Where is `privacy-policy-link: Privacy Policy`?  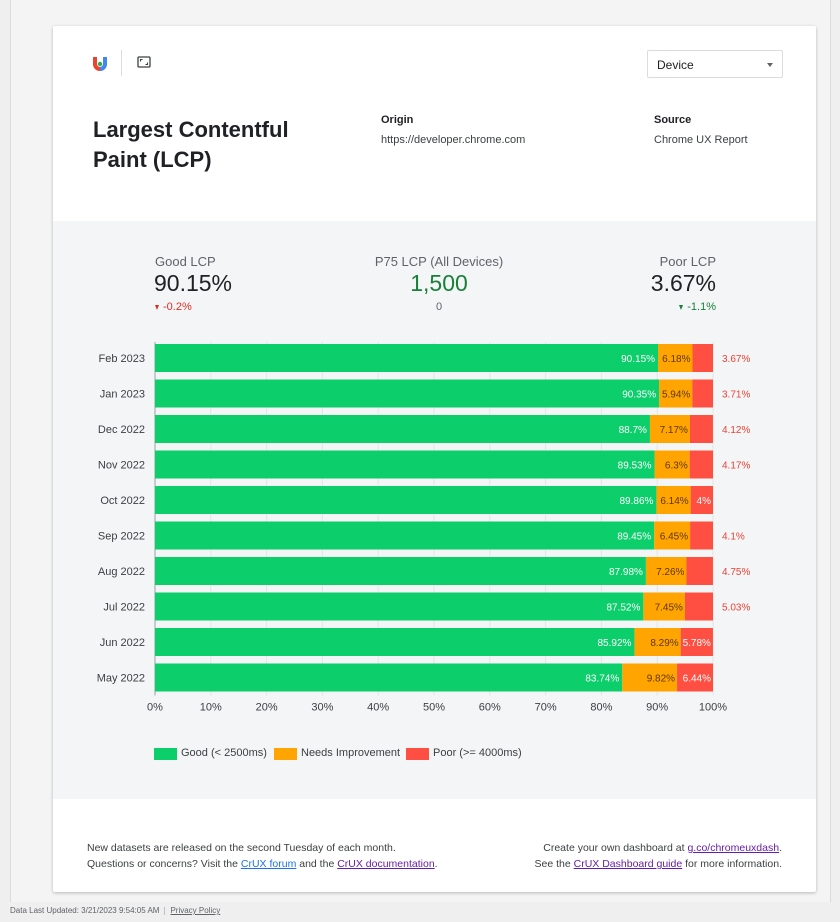 privacy-policy-link: Privacy Policy is located at coordinates (195, 910).